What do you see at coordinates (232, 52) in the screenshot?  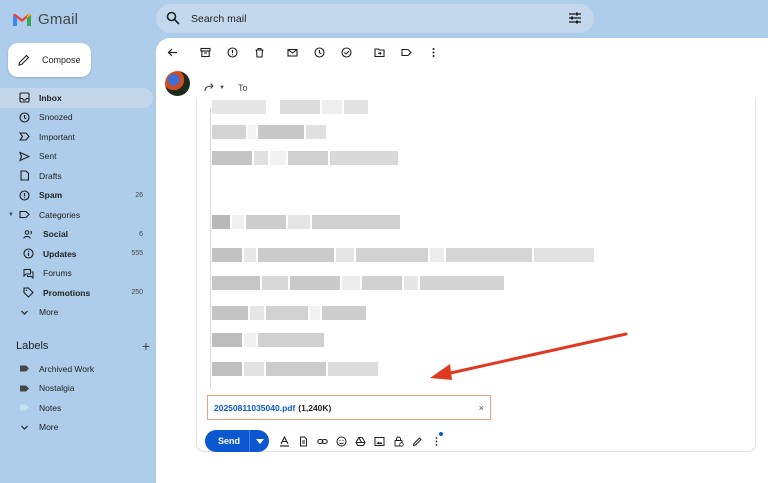 I see `report-spam-icon` at bounding box center [232, 52].